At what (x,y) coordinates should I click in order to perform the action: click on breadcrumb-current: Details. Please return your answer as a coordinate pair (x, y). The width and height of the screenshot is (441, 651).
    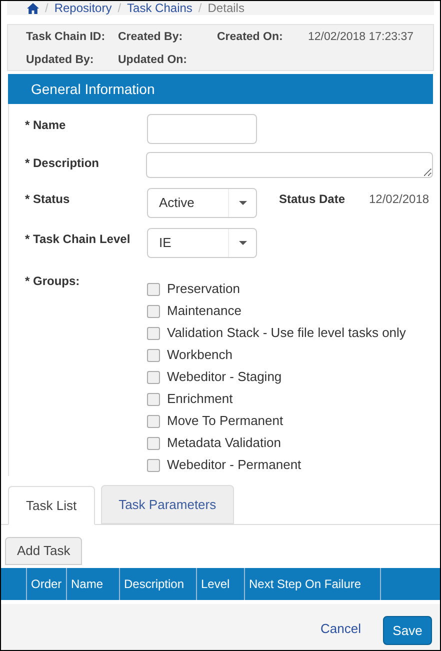
    Looking at the image, I should click on (226, 9).